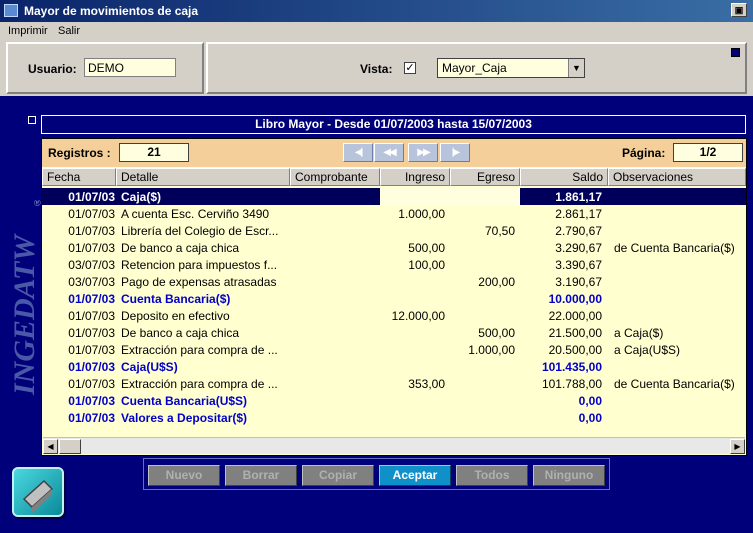 The image size is (753, 533). Describe the element at coordinates (578, 214) in the screenshot. I see `cell-saldo: 2.861,17` at that location.